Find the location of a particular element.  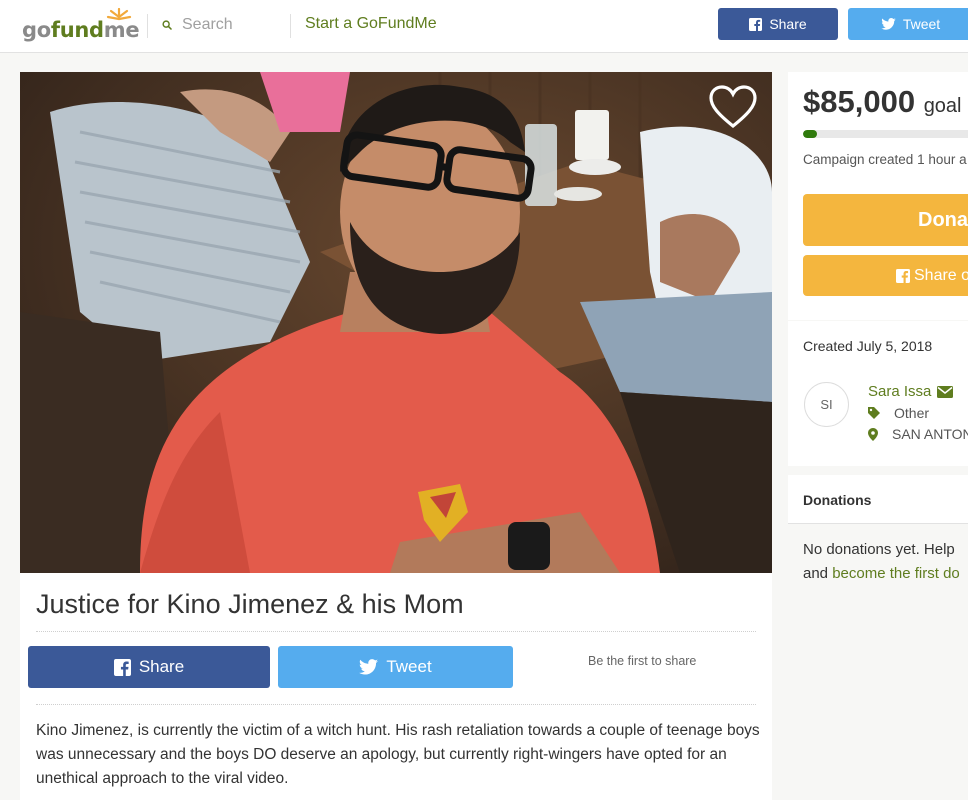

goal-amount: $85,000 goal is located at coordinates (882, 101).